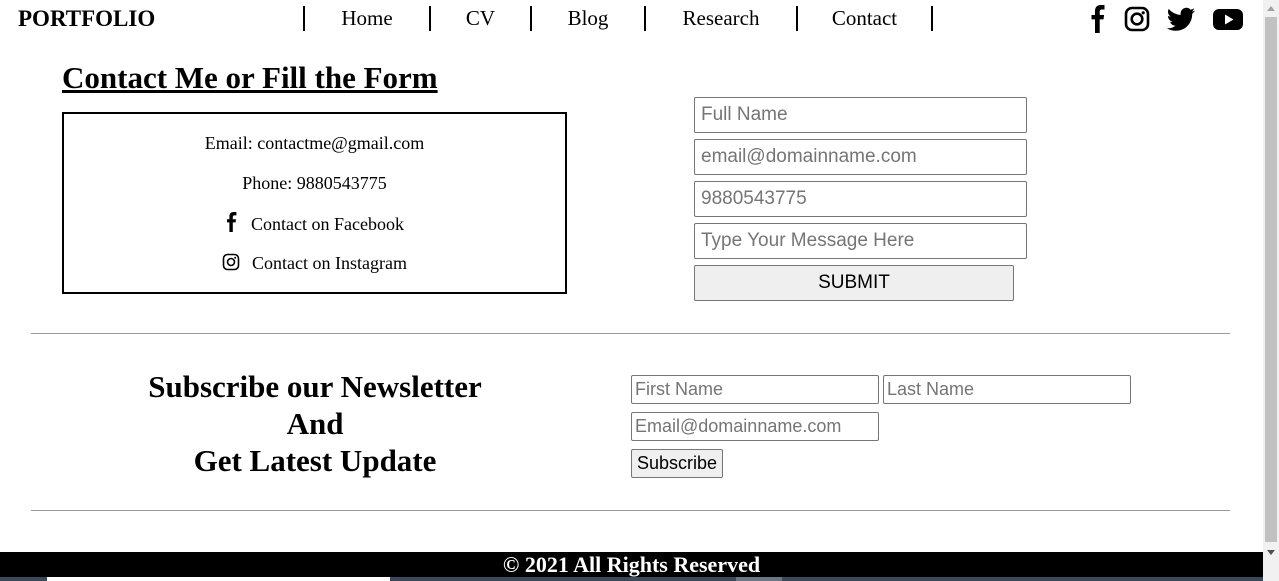 The height and width of the screenshot is (581, 1279). I want to click on contact-email: Email: contactme@gmail.com, so click(314, 143).